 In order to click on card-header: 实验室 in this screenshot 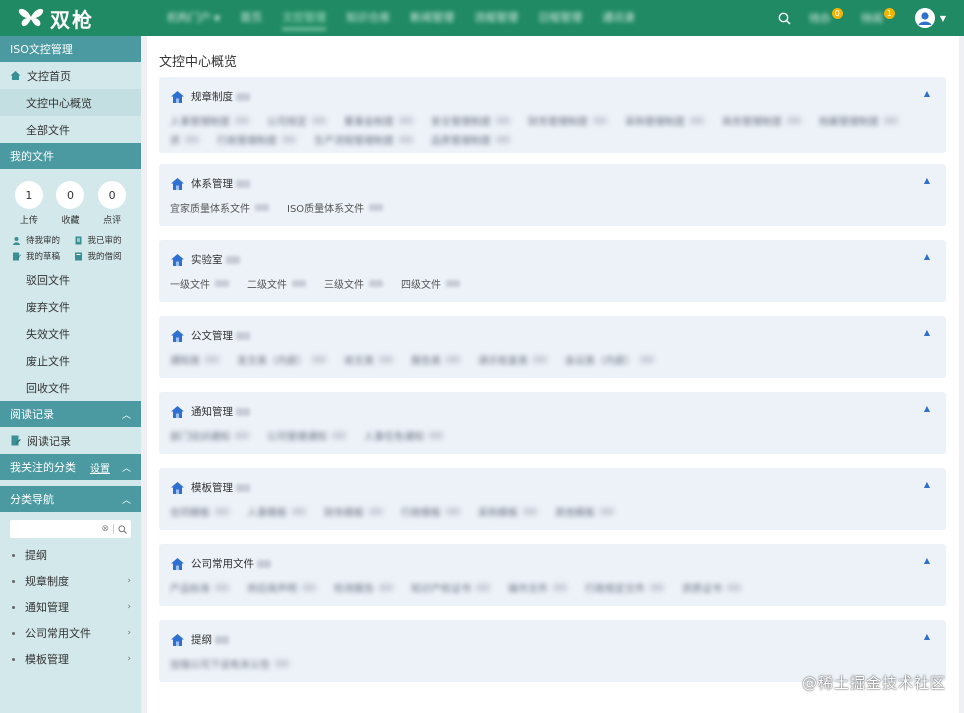, I will do `click(205, 259)`.